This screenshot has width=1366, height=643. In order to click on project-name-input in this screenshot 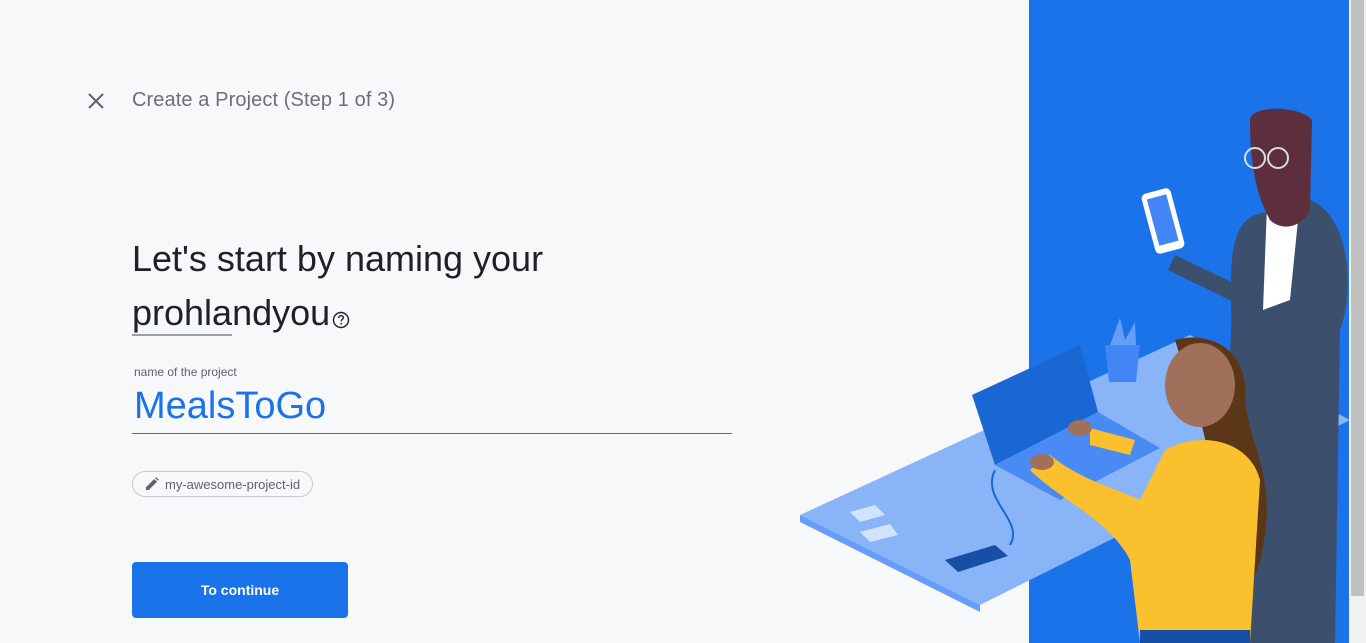, I will do `click(432, 407)`.